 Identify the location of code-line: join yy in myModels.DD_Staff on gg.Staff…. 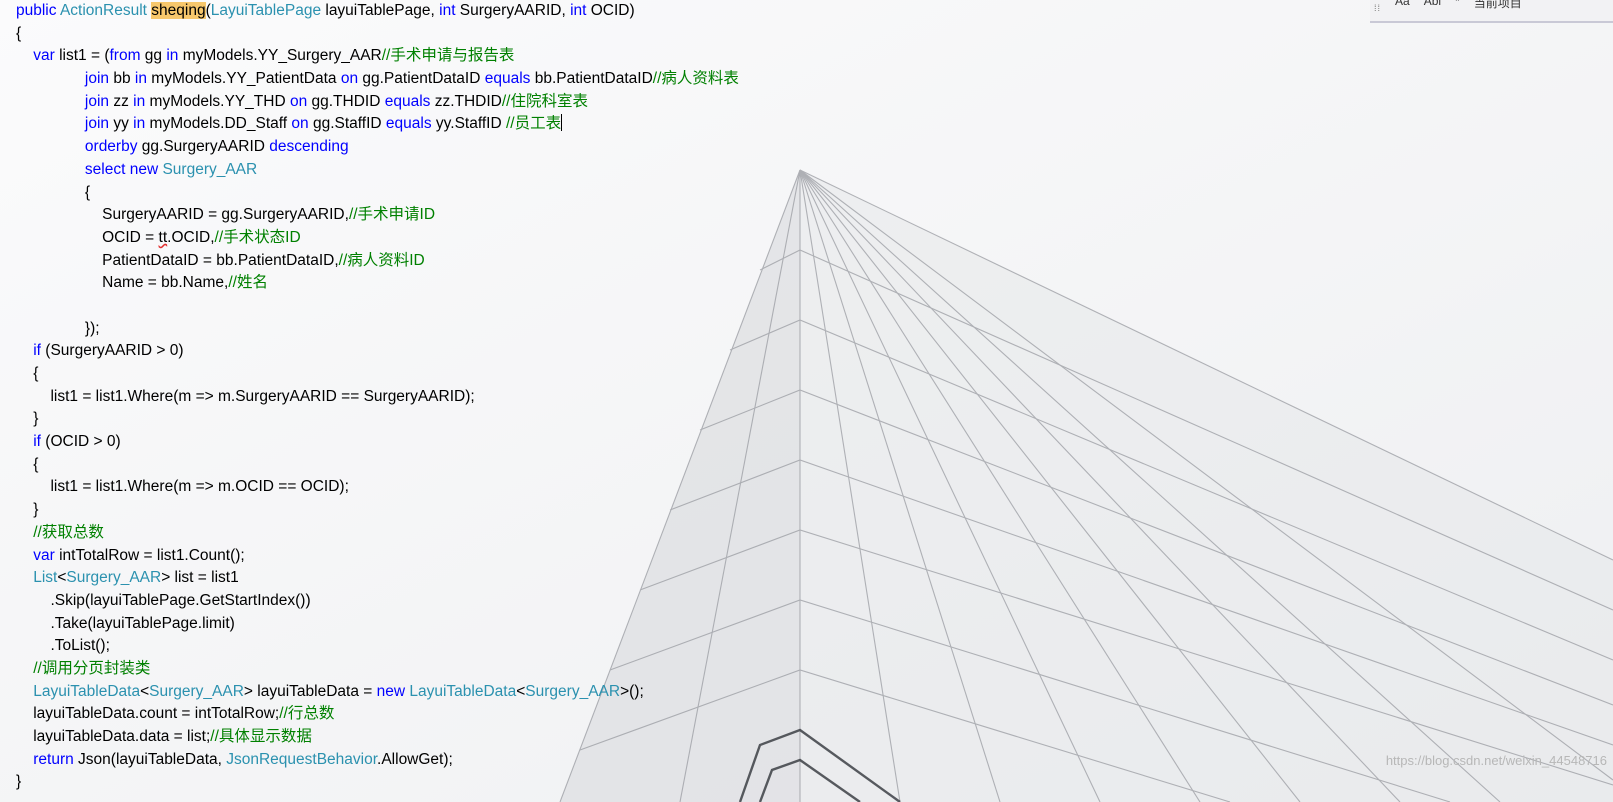
(706, 124).